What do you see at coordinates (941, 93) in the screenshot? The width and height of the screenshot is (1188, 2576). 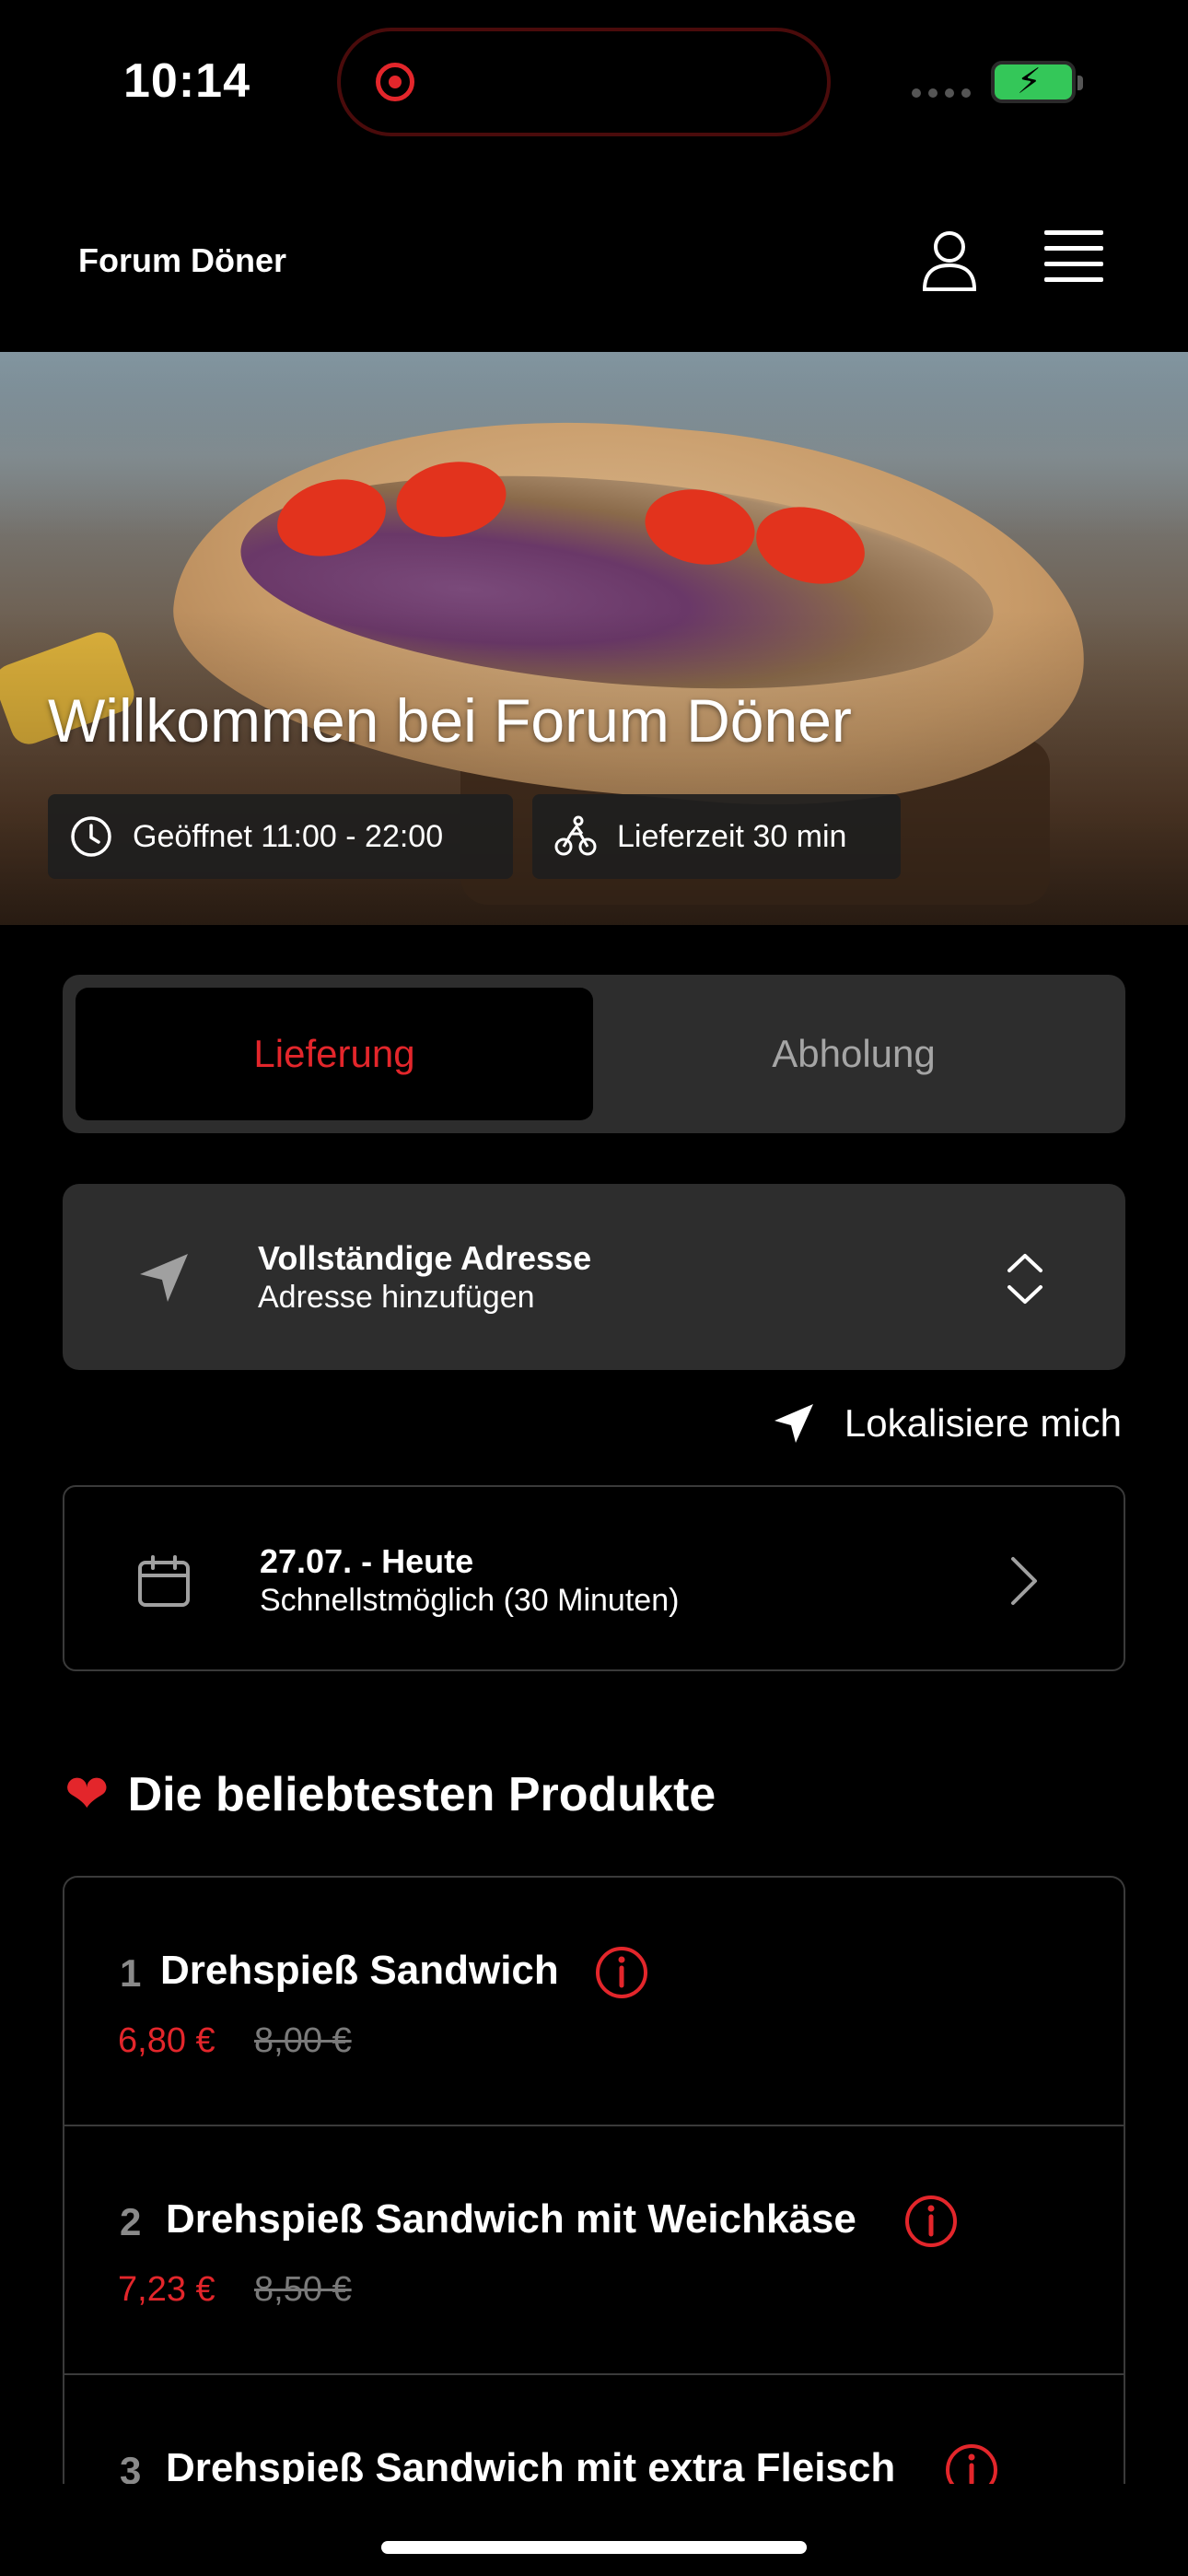 I see `cellular-signal-icon` at bounding box center [941, 93].